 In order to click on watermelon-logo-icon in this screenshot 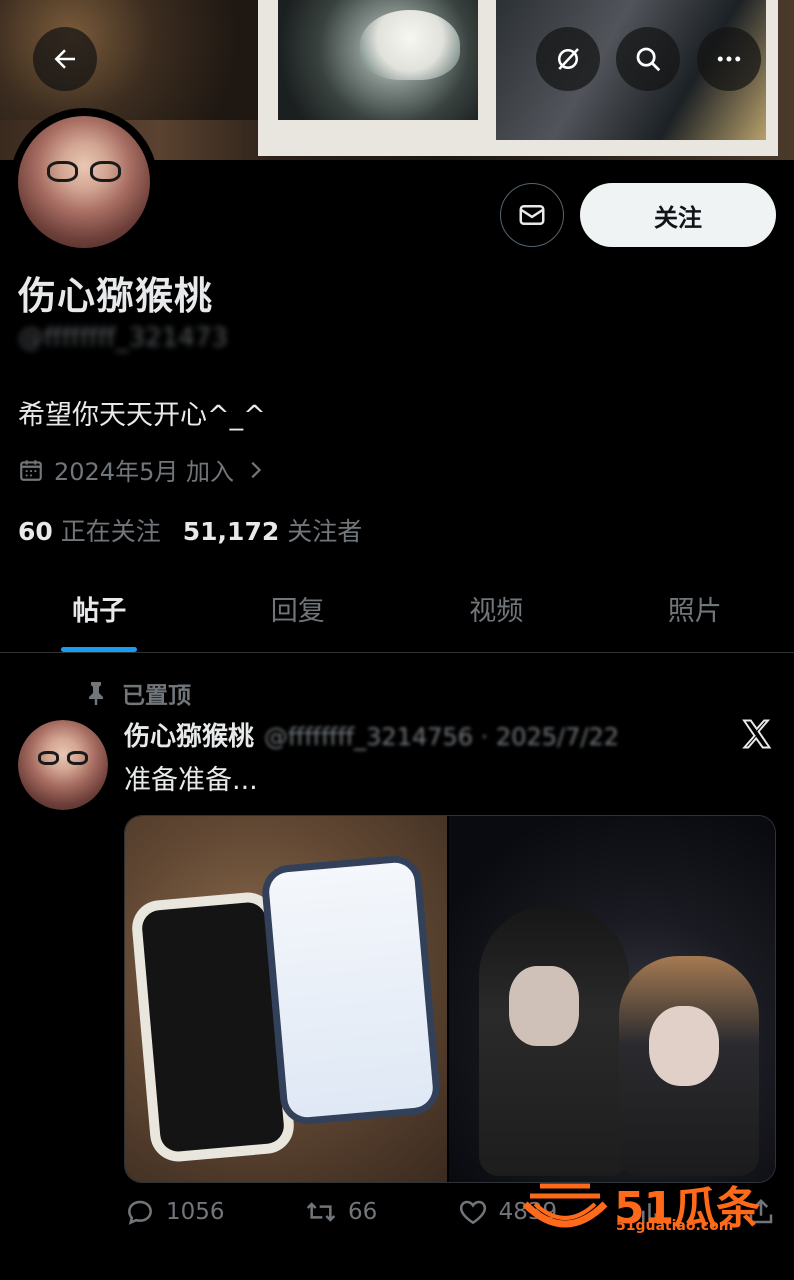, I will do `click(565, 1205)`.